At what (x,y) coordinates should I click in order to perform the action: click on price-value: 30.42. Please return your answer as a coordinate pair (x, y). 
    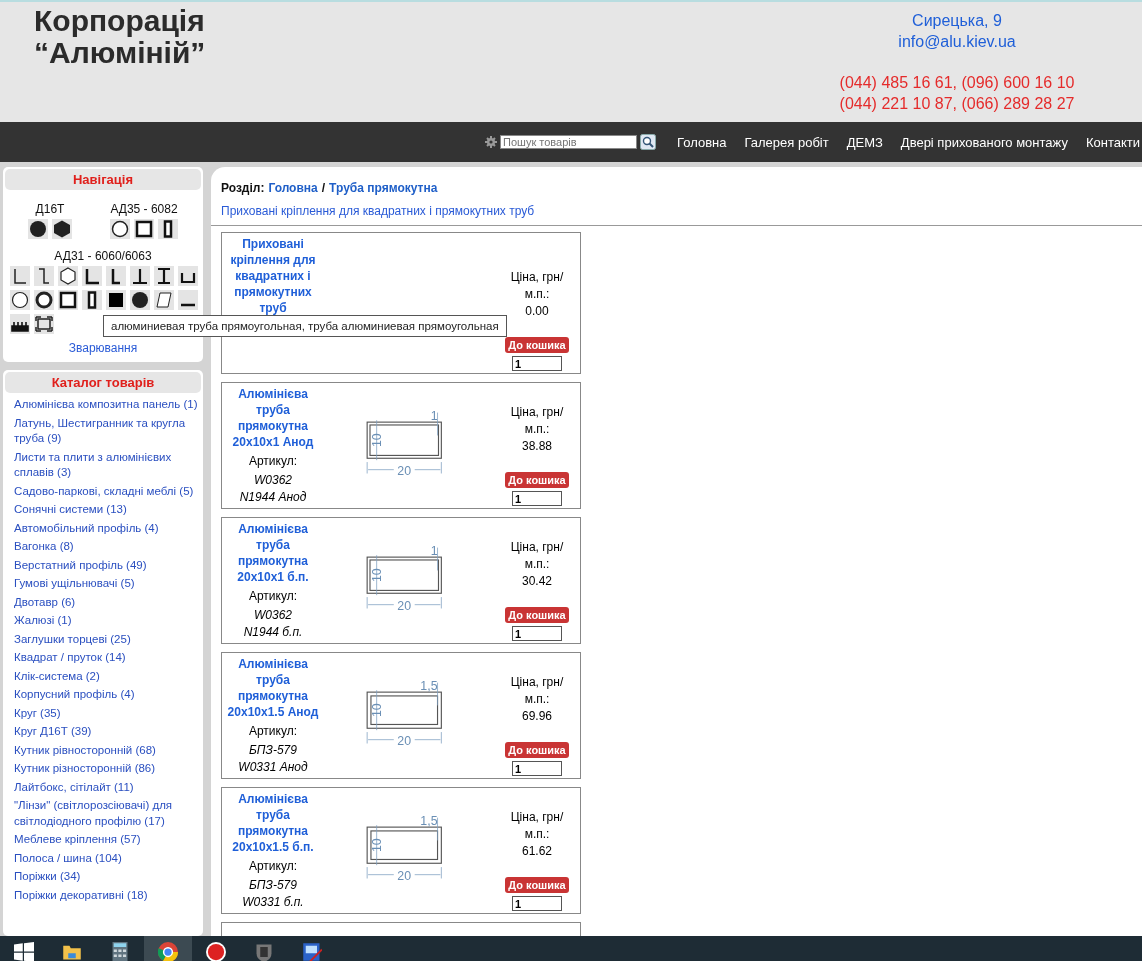
    Looking at the image, I should click on (537, 581).